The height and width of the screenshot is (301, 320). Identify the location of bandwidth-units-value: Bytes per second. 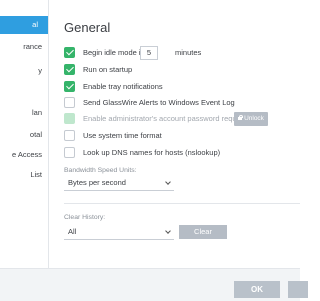
(97, 182).